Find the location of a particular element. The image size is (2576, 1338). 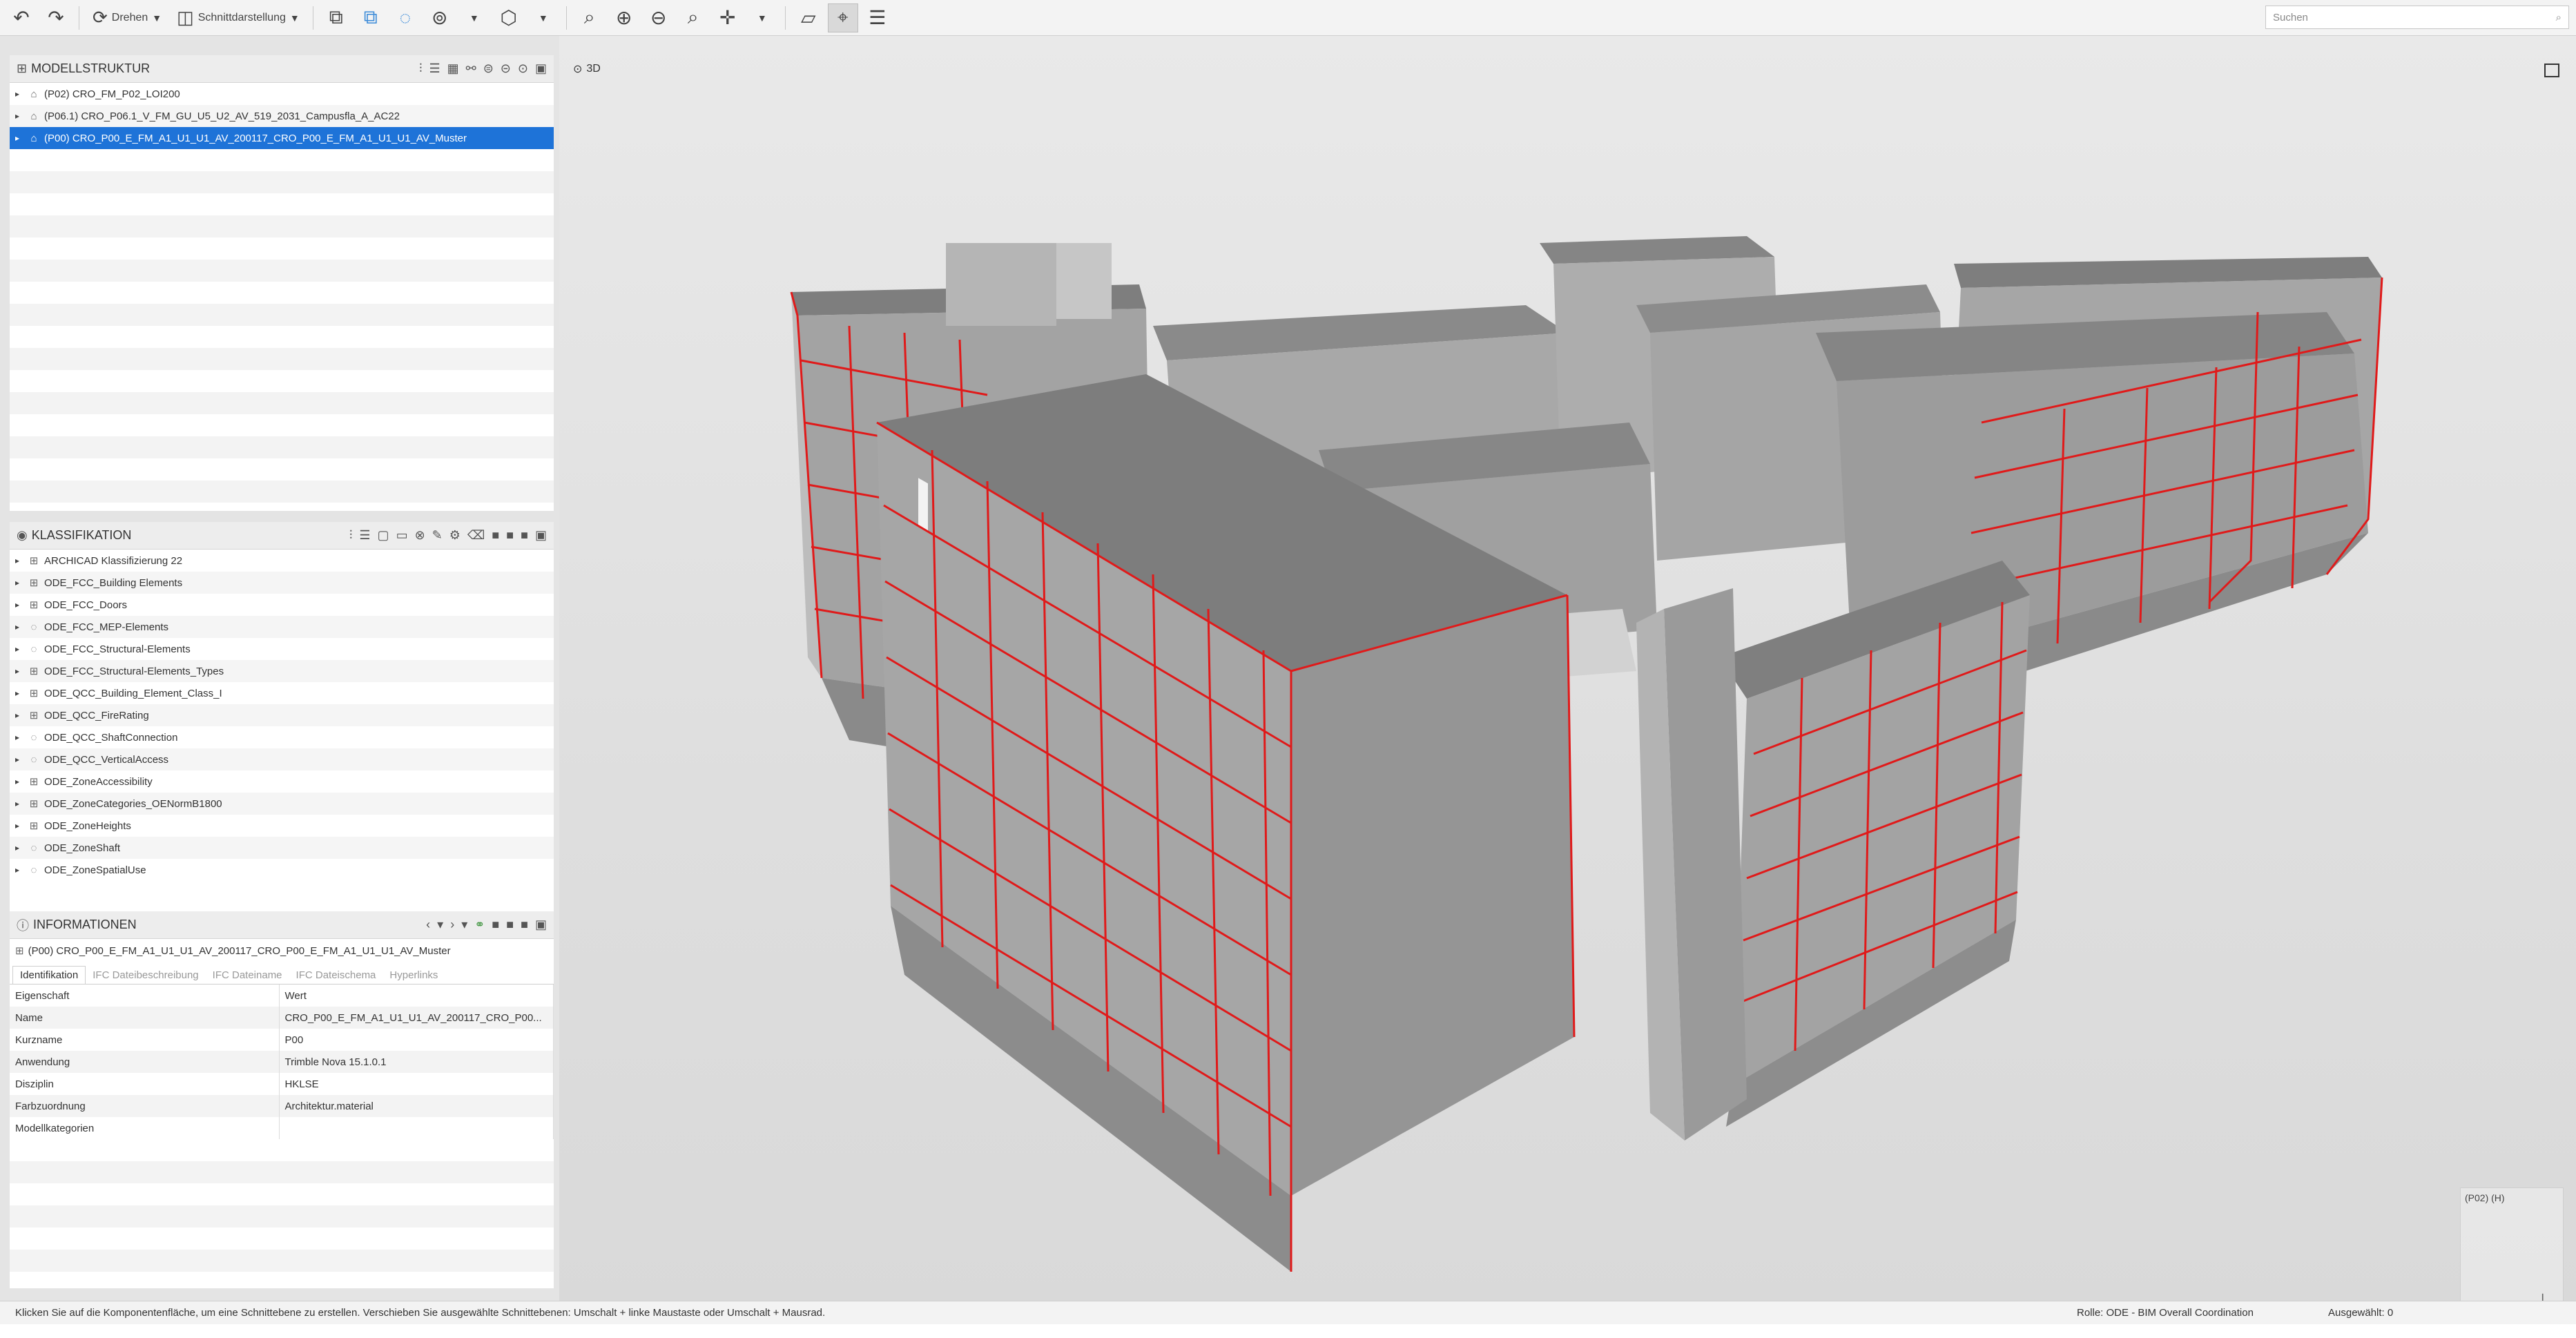

navigation-cube: (P02) (H) ⊥ is located at coordinates (2512, 1253).